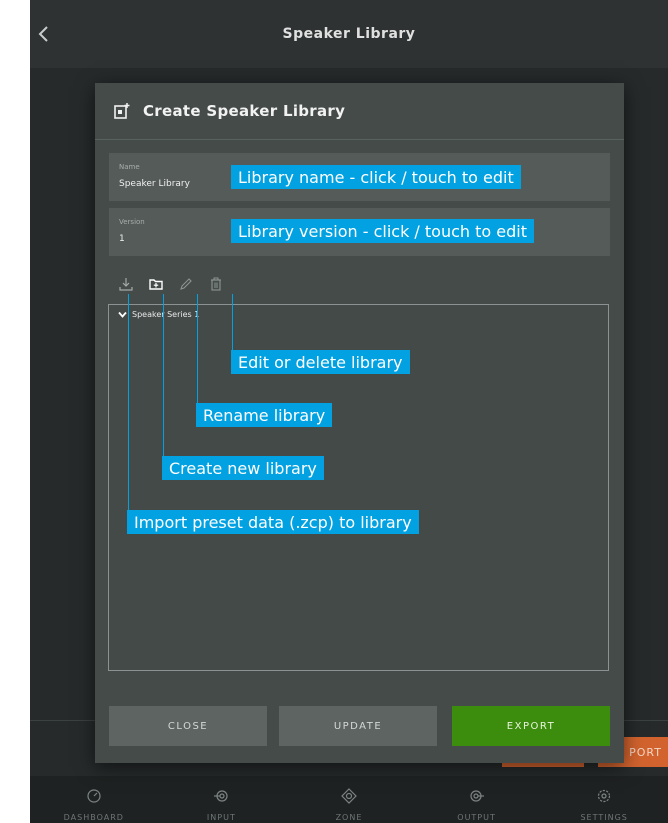 Image resolution: width=668 pixels, height=823 pixels. Describe the element at coordinates (122, 239) in the screenshot. I see `version-field-value: 1` at that location.